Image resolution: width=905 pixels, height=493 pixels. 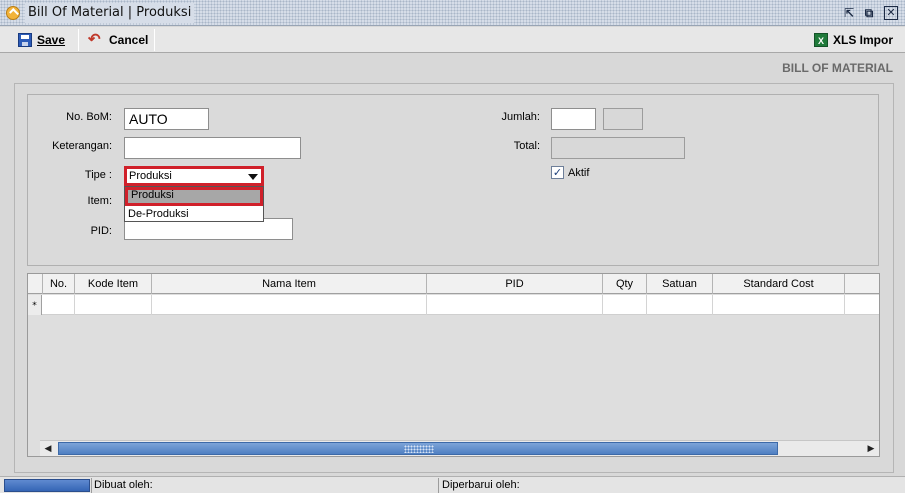 What do you see at coordinates (625, 305) in the screenshot?
I see `cell-qty` at bounding box center [625, 305].